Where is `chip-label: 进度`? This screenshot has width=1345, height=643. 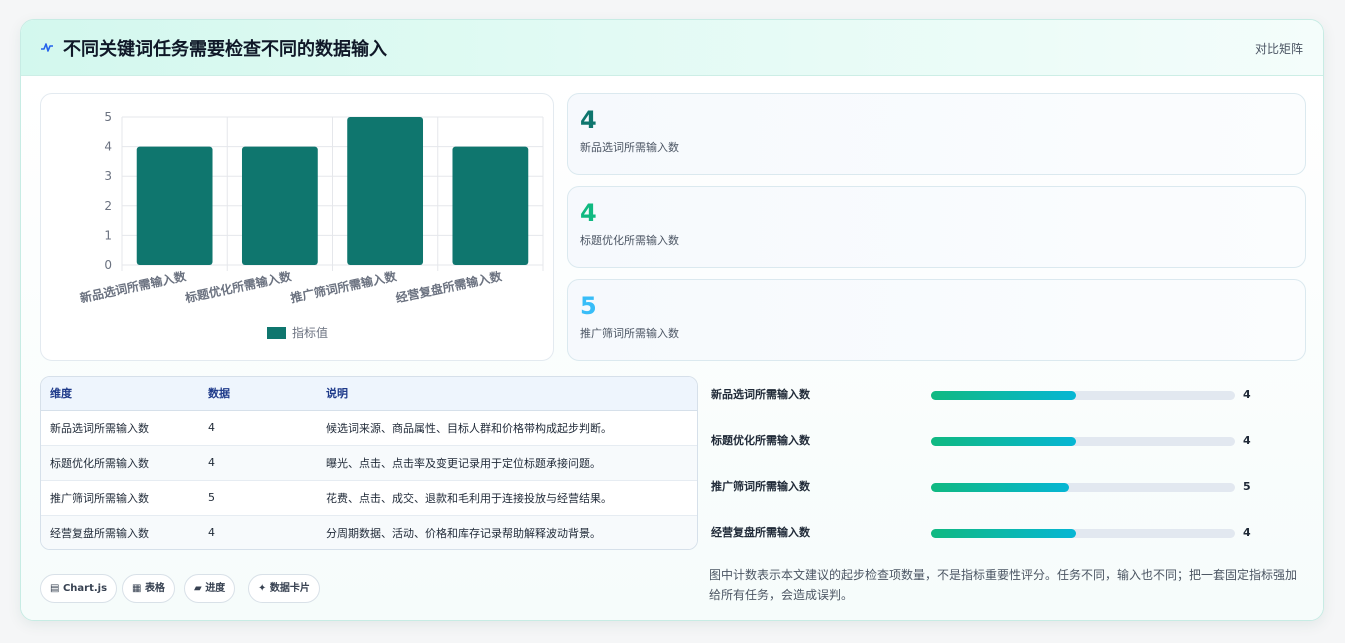 chip-label: 进度 is located at coordinates (215, 588).